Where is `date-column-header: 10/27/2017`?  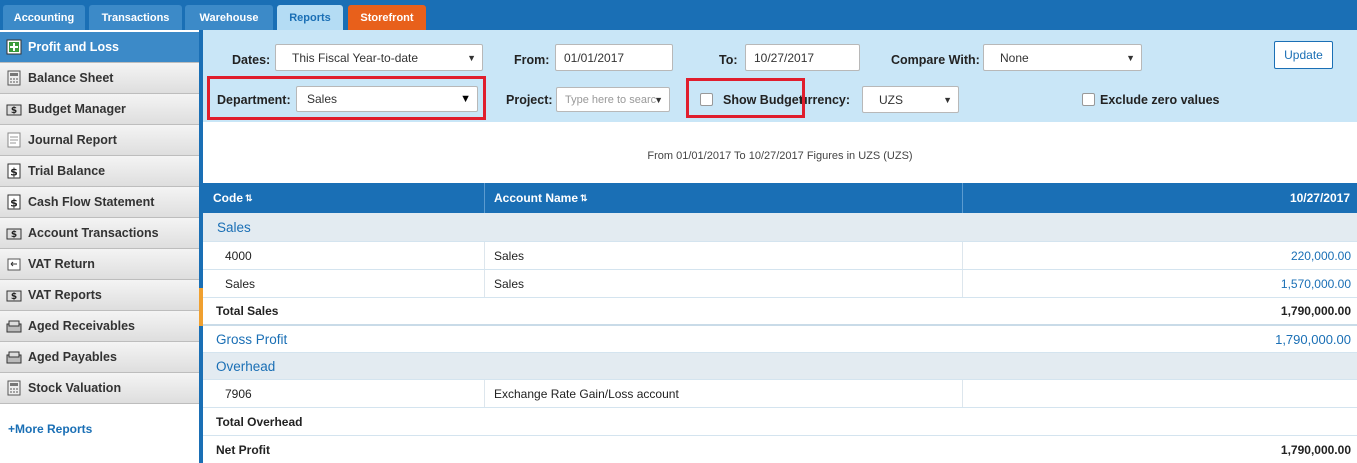 date-column-header: 10/27/2017 is located at coordinates (1320, 198).